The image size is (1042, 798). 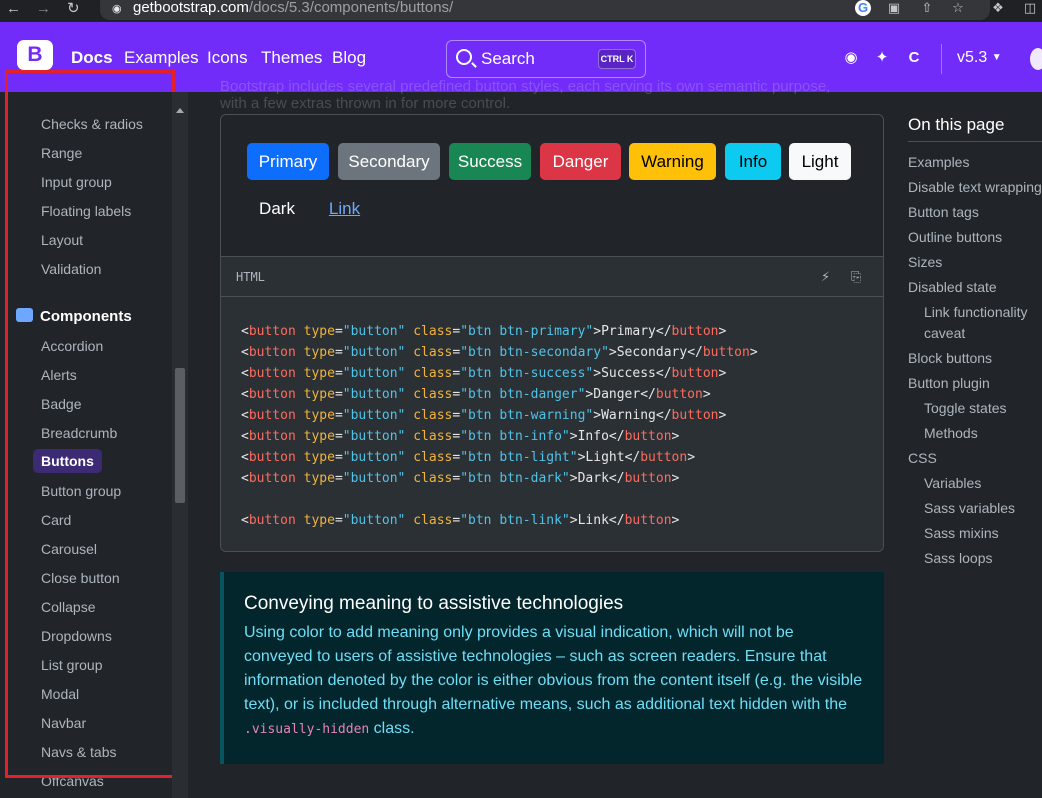 I want to click on button-label: Light, so click(x=820, y=161).